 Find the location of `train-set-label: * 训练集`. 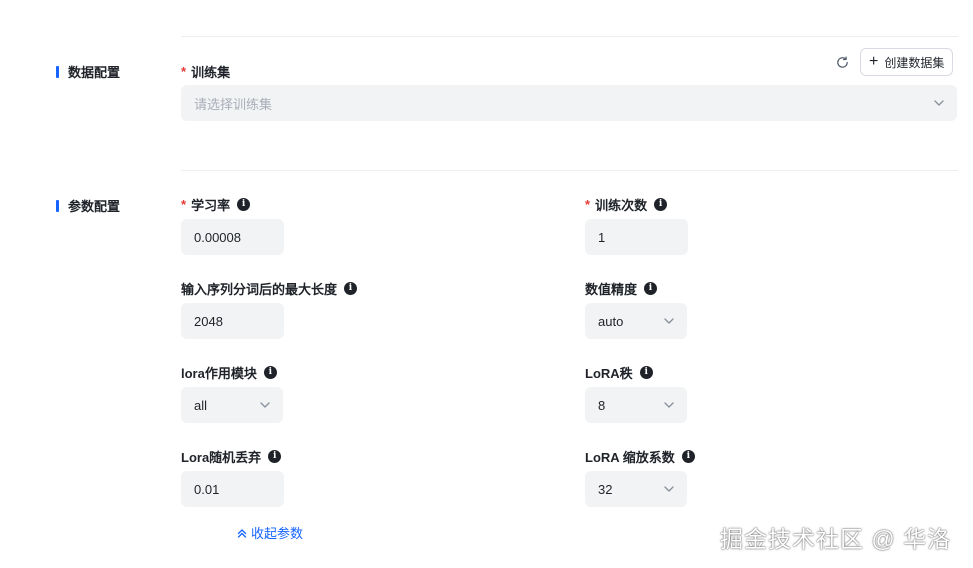

train-set-label: * 训练集 is located at coordinates (205, 71).